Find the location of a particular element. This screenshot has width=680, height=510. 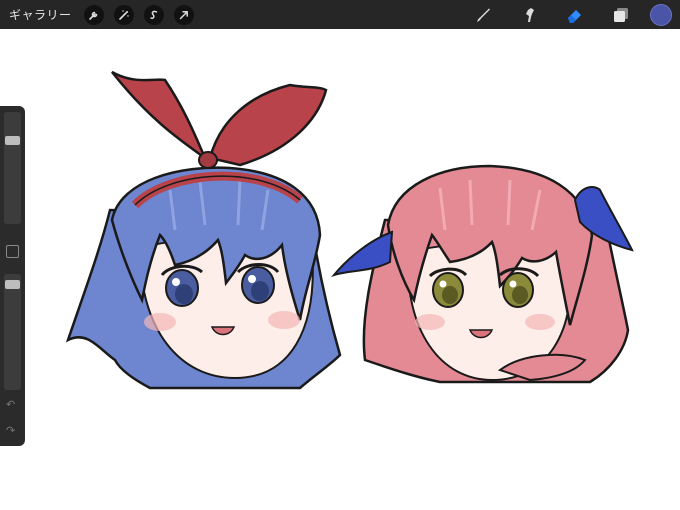

right-tool-group is located at coordinates (566, 14).